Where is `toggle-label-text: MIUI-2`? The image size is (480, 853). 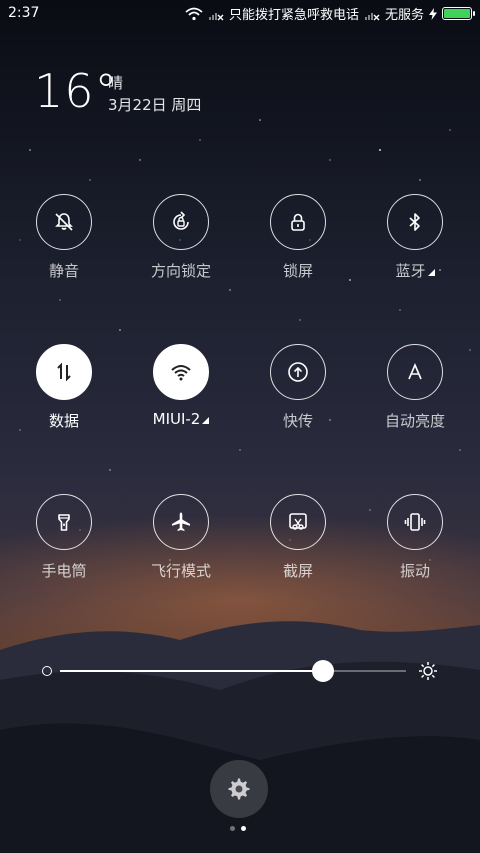 toggle-label-text: MIUI-2 is located at coordinates (176, 419).